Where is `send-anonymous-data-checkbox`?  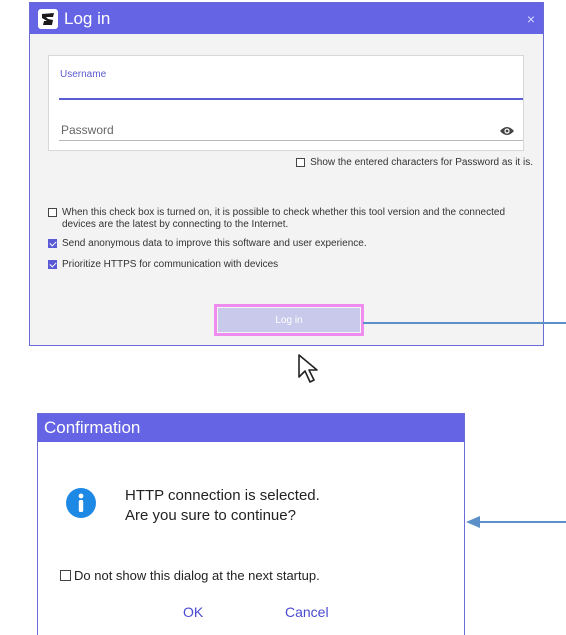 send-anonymous-data-checkbox is located at coordinates (52, 243).